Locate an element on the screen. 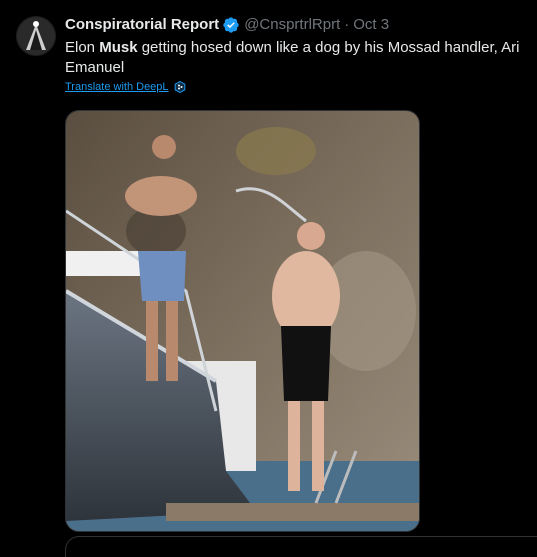 The width and height of the screenshot is (537, 557). avatar-image is located at coordinates (36, 36).